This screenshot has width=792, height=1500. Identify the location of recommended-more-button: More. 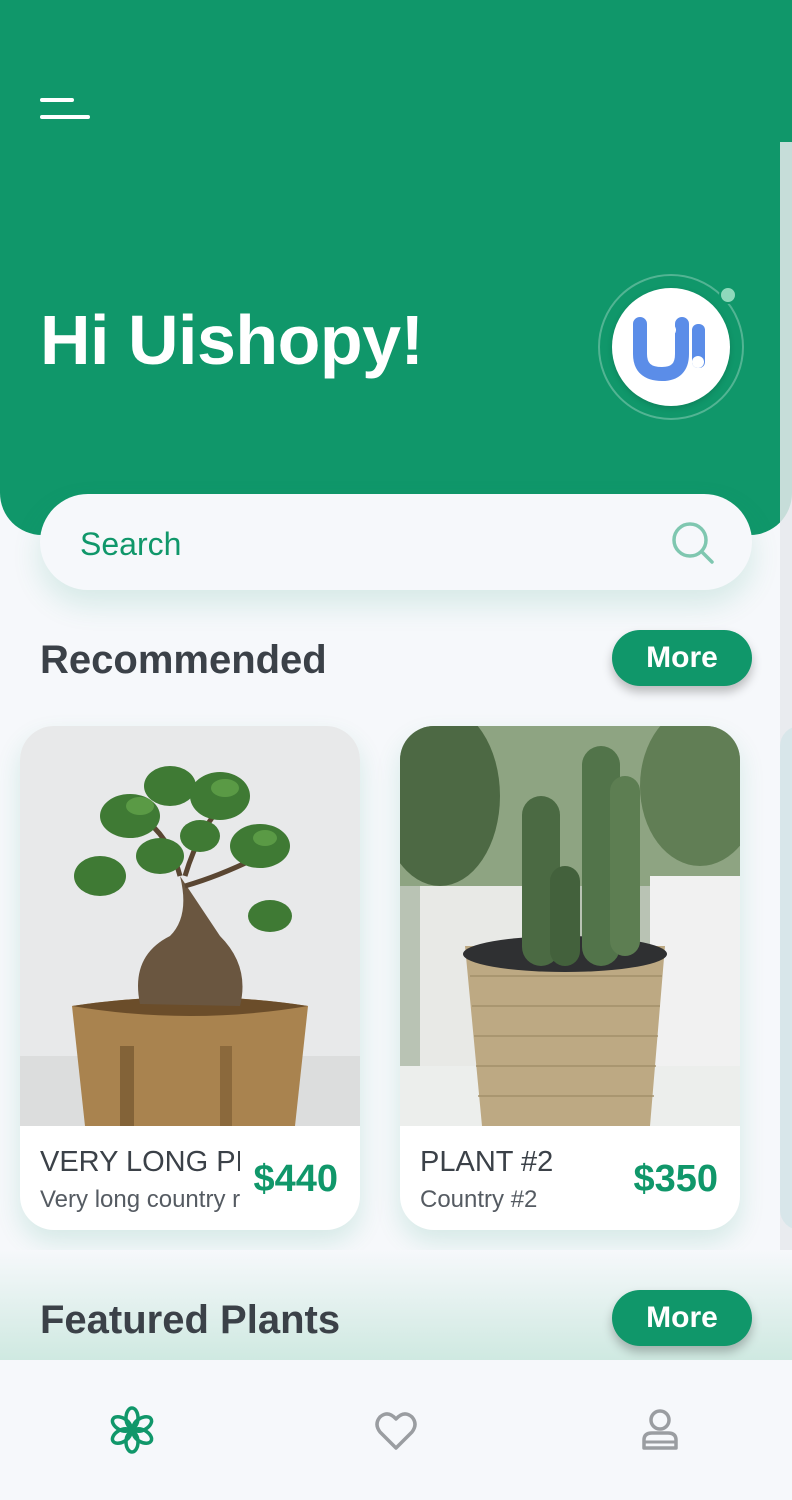
(682, 658).